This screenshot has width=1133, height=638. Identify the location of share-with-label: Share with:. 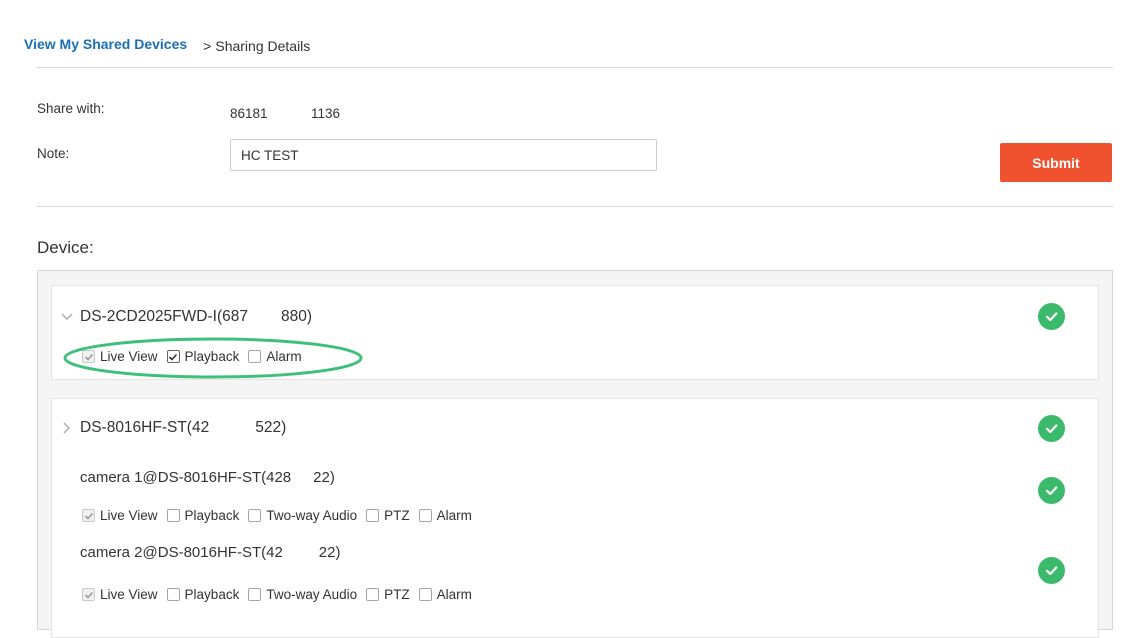
(71, 108).